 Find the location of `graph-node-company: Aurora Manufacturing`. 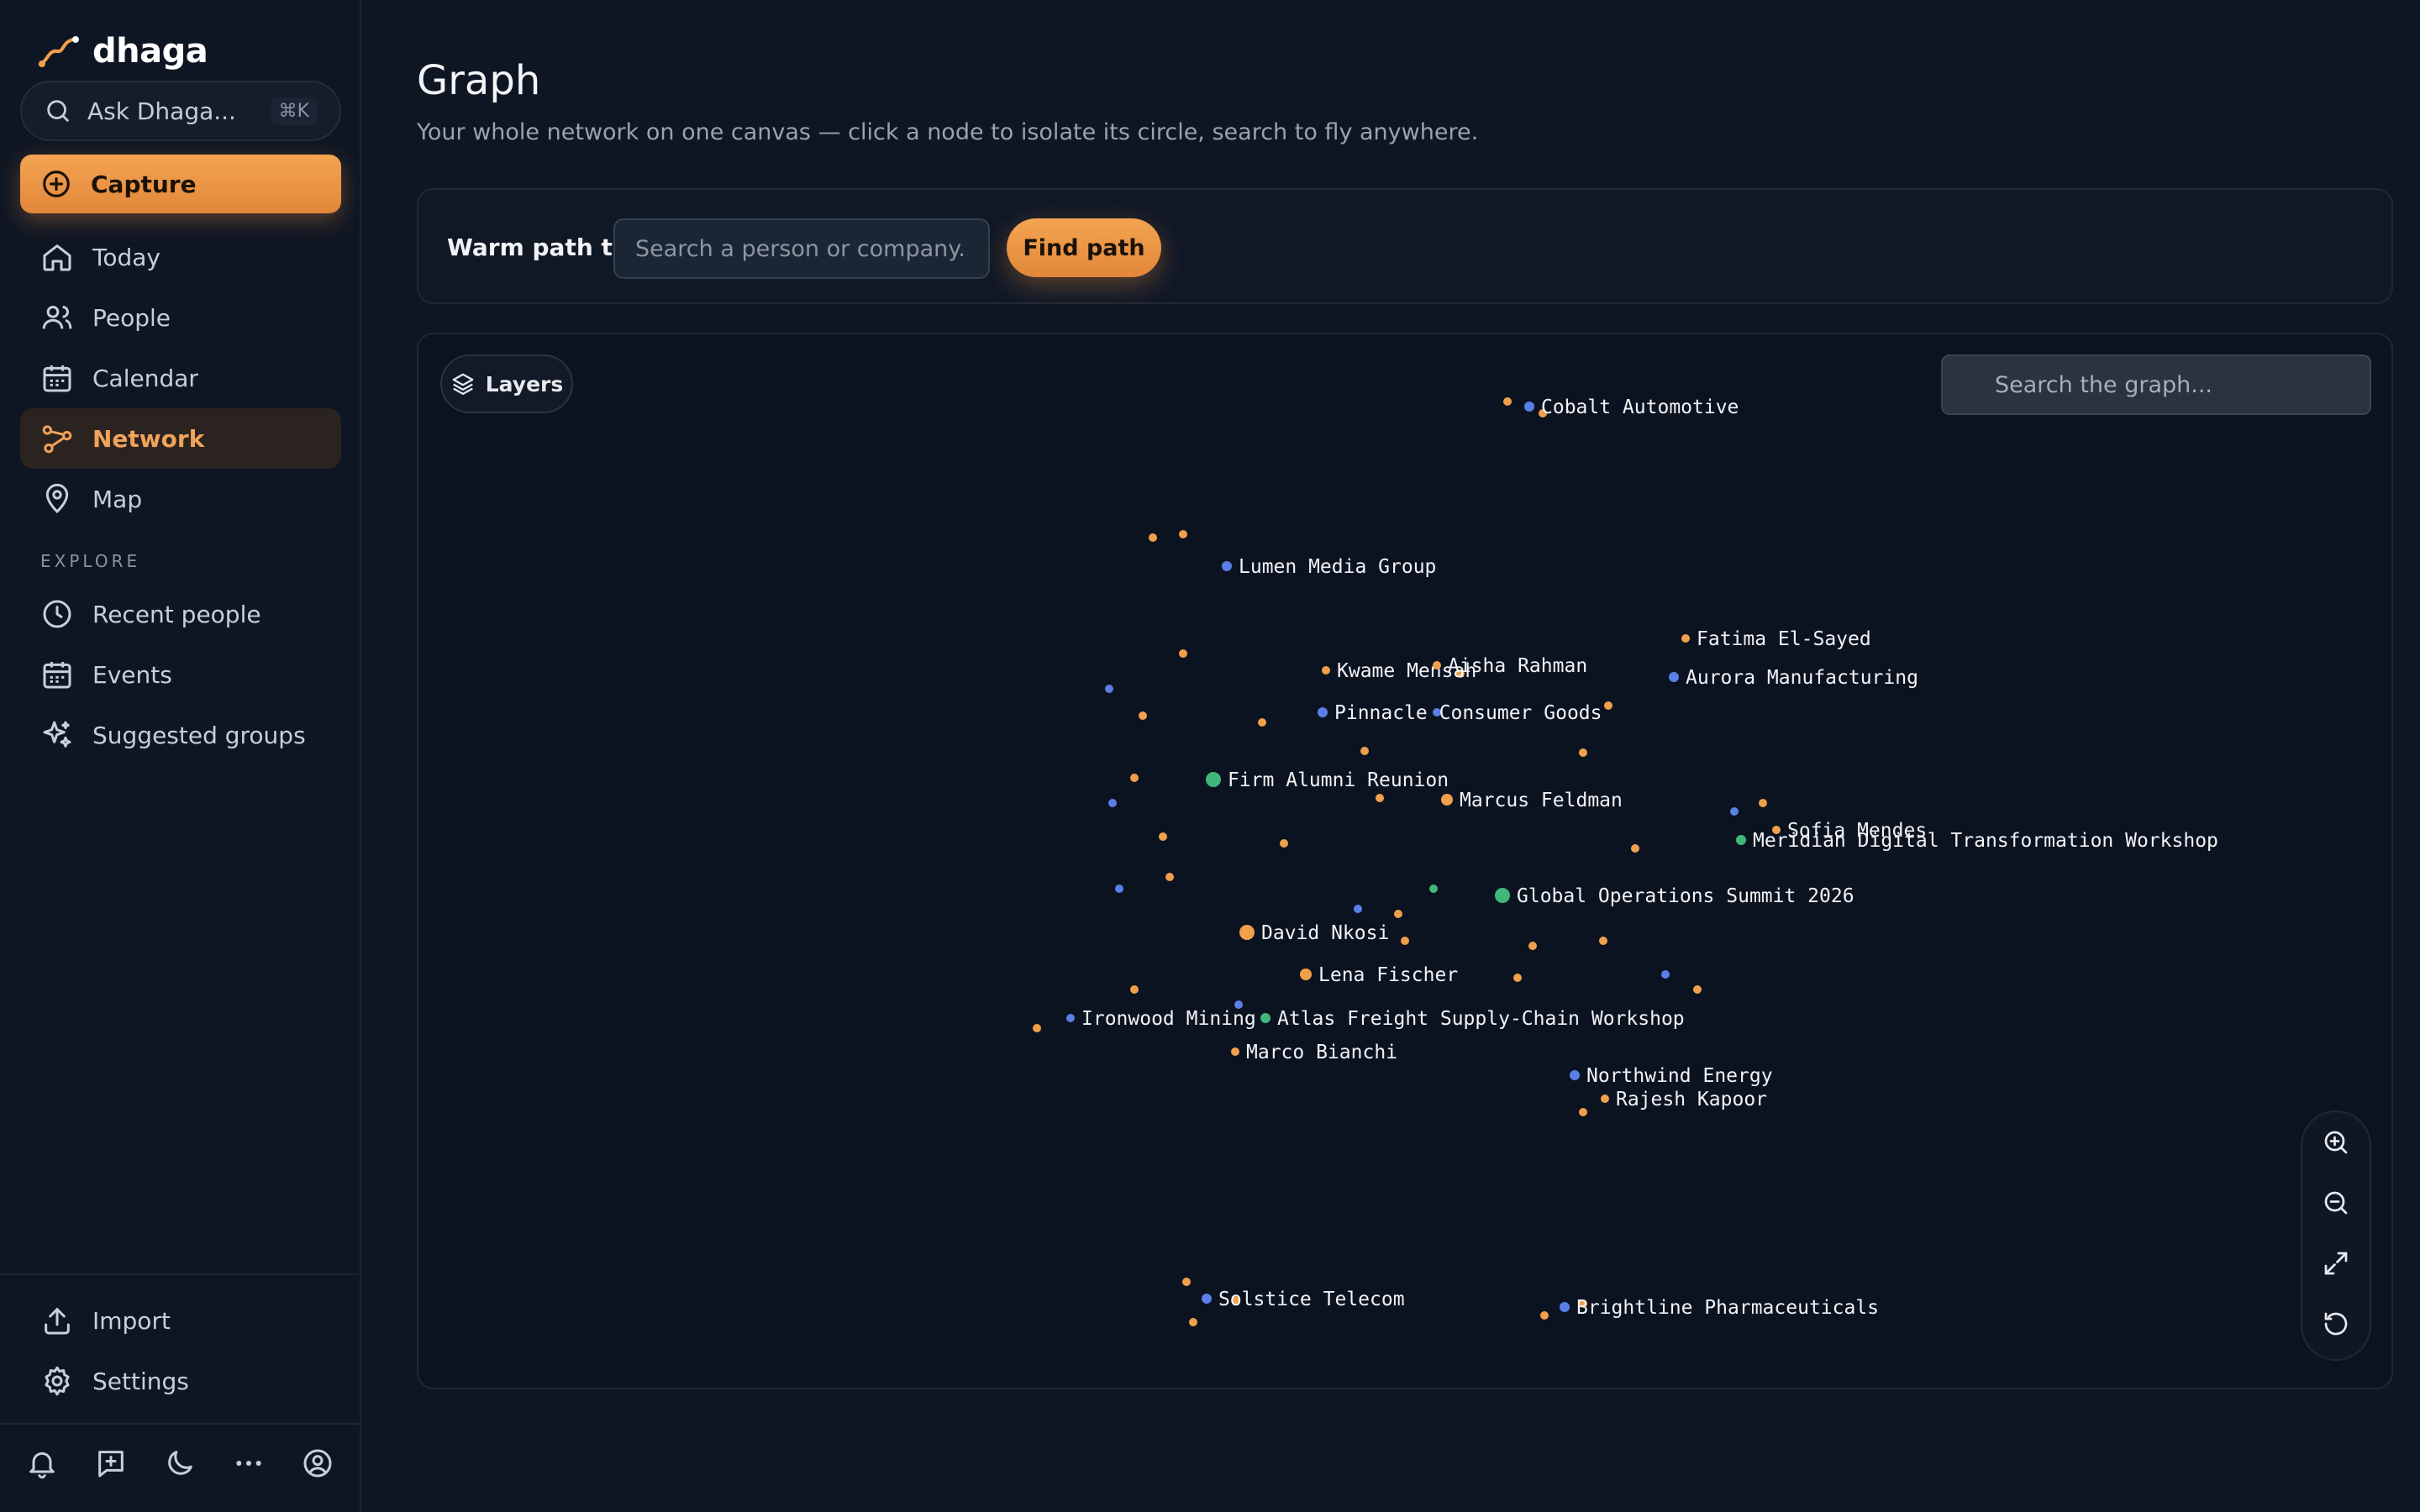

graph-node-company: Aurora Manufacturing is located at coordinates (1794, 678).